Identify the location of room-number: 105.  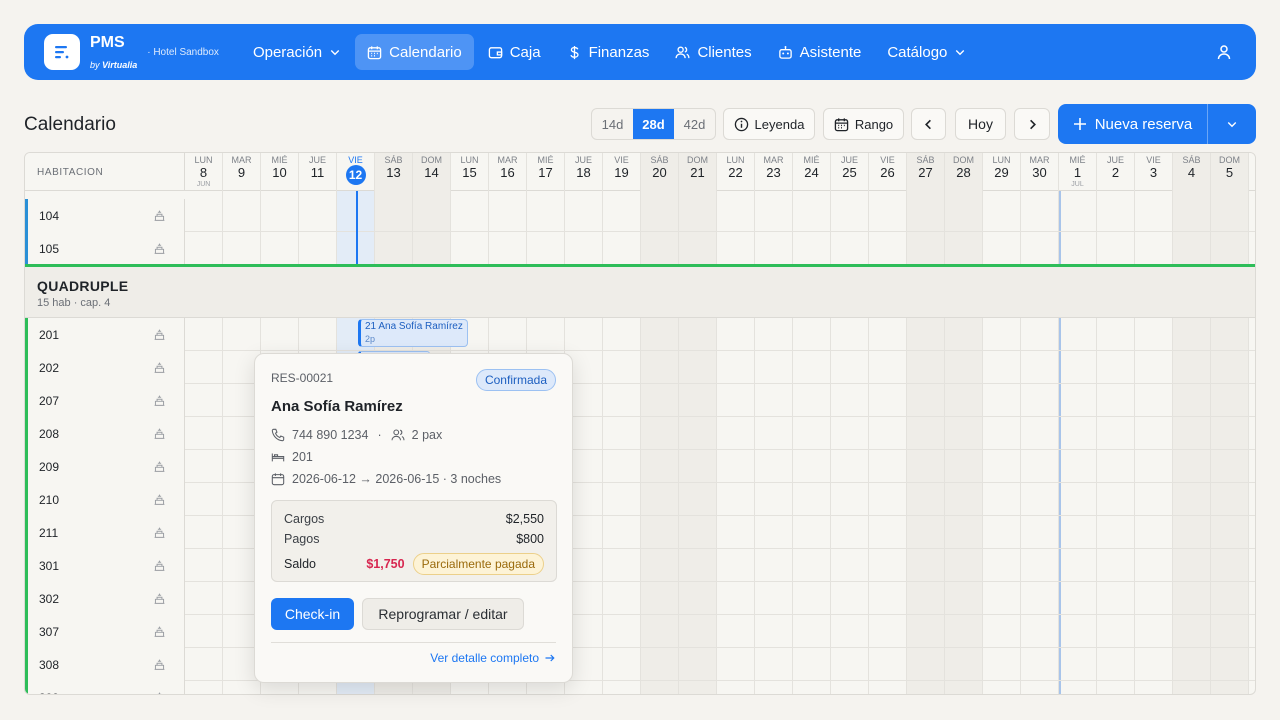
(49, 248).